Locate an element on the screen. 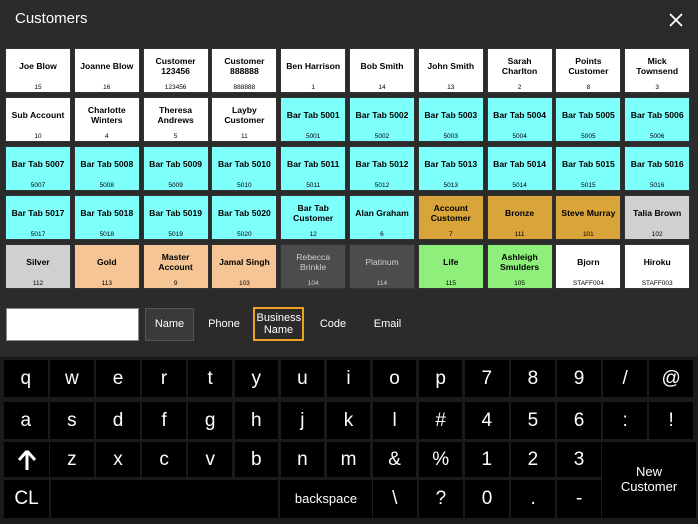 This screenshot has width=698, height=524. customer-tile: Alan Graham 6 is located at coordinates (381, 217).